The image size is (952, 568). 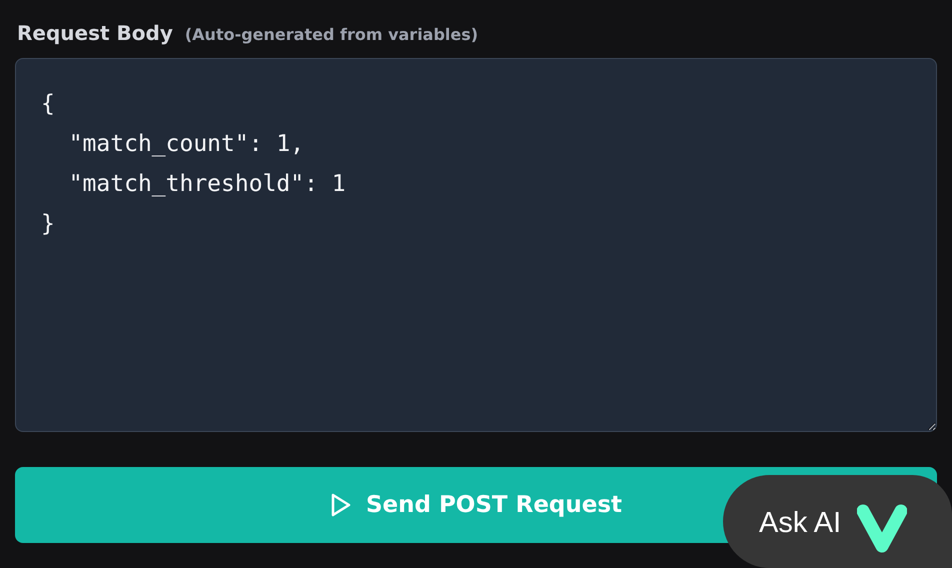 What do you see at coordinates (837, 521) in the screenshot?
I see `ask-ai-overlay: Ask AI` at bounding box center [837, 521].